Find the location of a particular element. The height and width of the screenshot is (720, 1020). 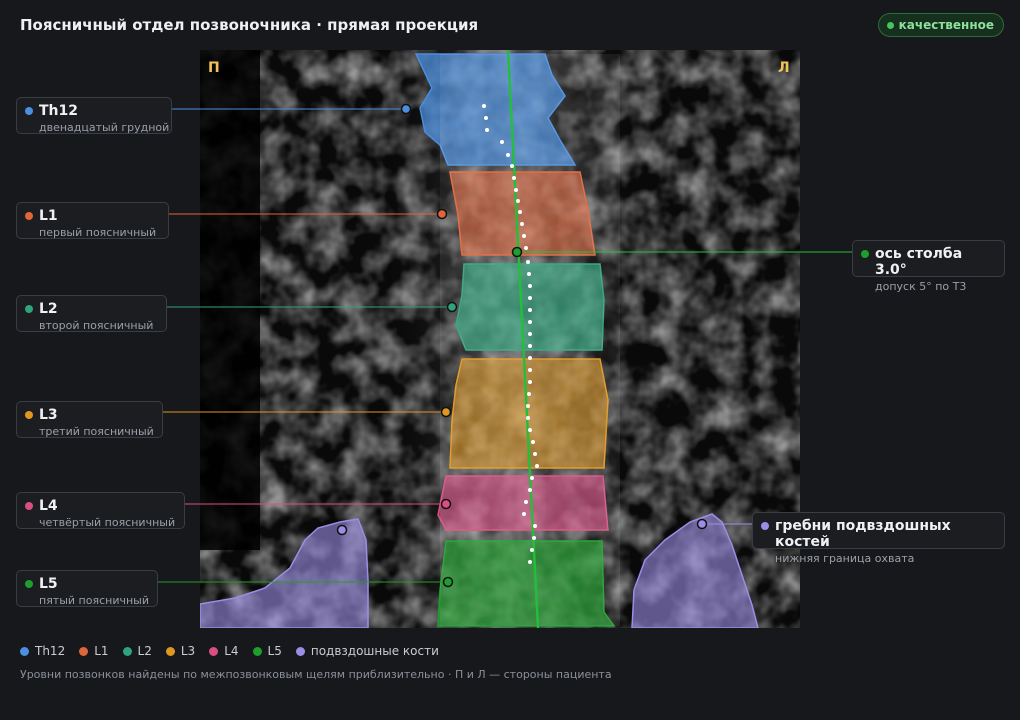

legend-item-l5: L5 is located at coordinates (267, 651).